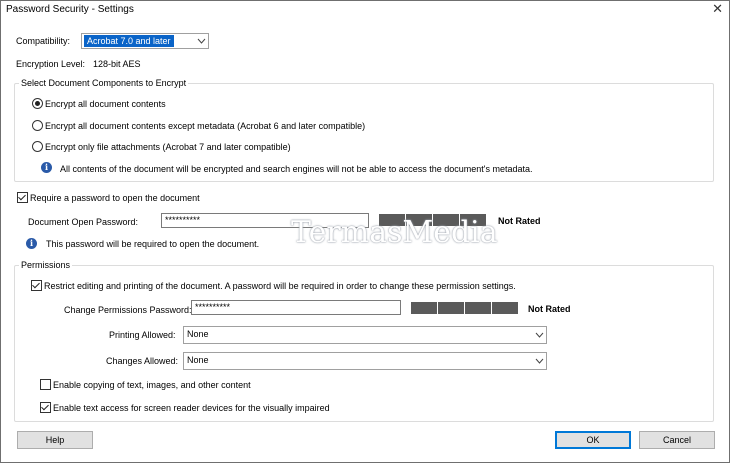  Describe the element at coordinates (142, 335) in the screenshot. I see `printing-allowed-label: Printing Allowed:` at that location.